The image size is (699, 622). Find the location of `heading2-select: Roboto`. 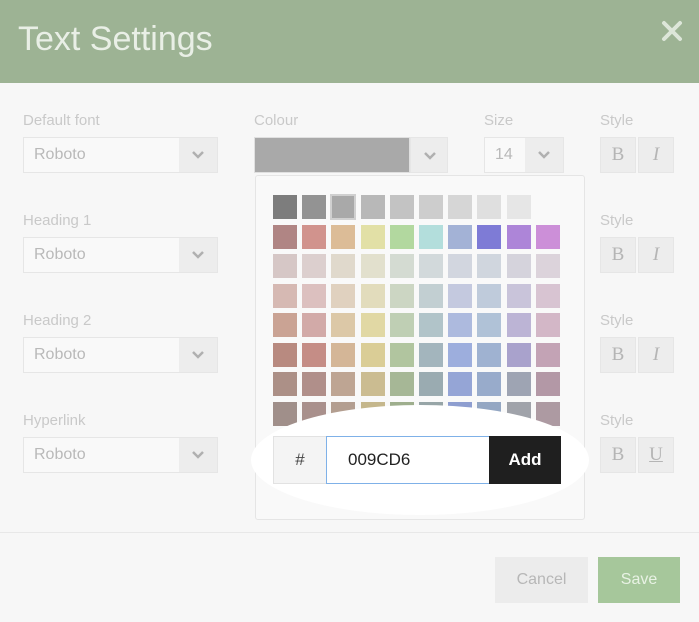

heading2-select: Roboto is located at coordinates (120, 355).